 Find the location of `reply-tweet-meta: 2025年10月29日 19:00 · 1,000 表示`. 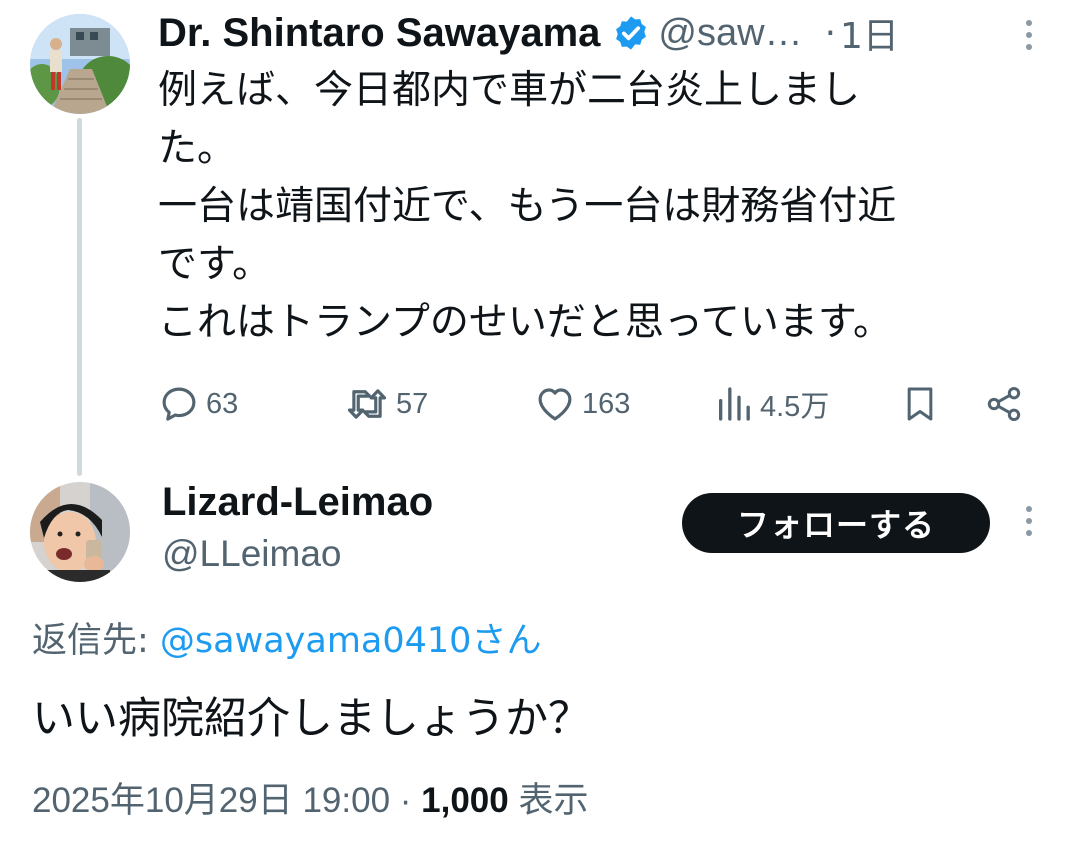

reply-tweet-meta: 2025年10月29日 19:00 · 1,000 表示 is located at coordinates (310, 797).